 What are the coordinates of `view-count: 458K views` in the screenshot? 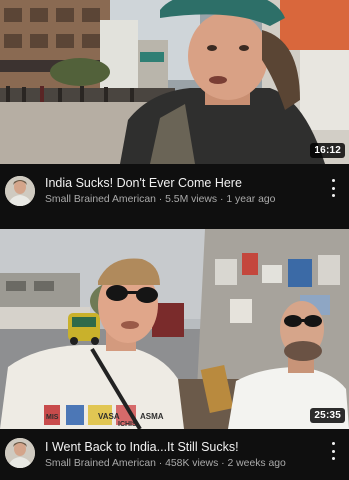 It's located at (192, 463).